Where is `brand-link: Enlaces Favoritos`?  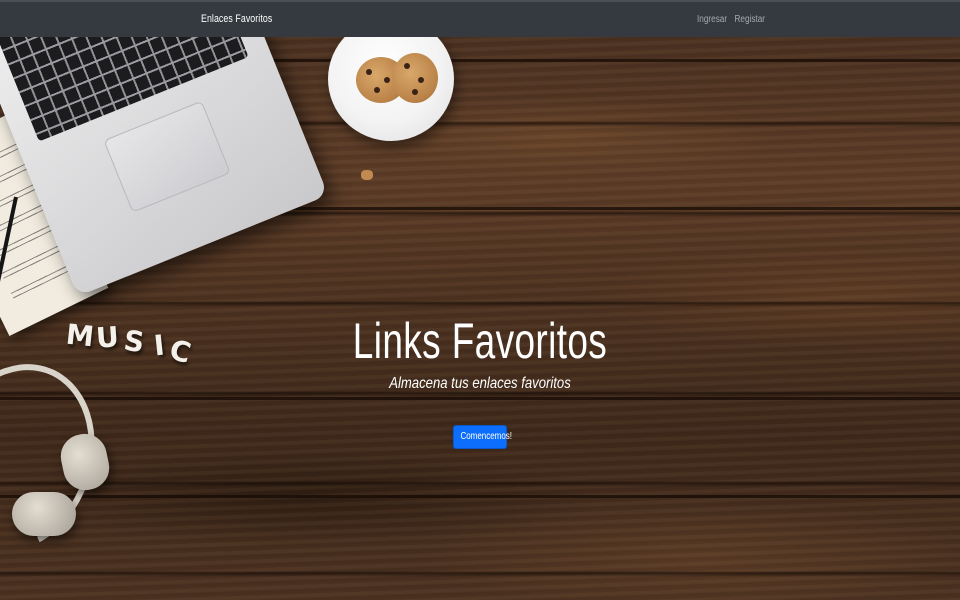 brand-link: Enlaces Favoritos is located at coordinates (236, 19).